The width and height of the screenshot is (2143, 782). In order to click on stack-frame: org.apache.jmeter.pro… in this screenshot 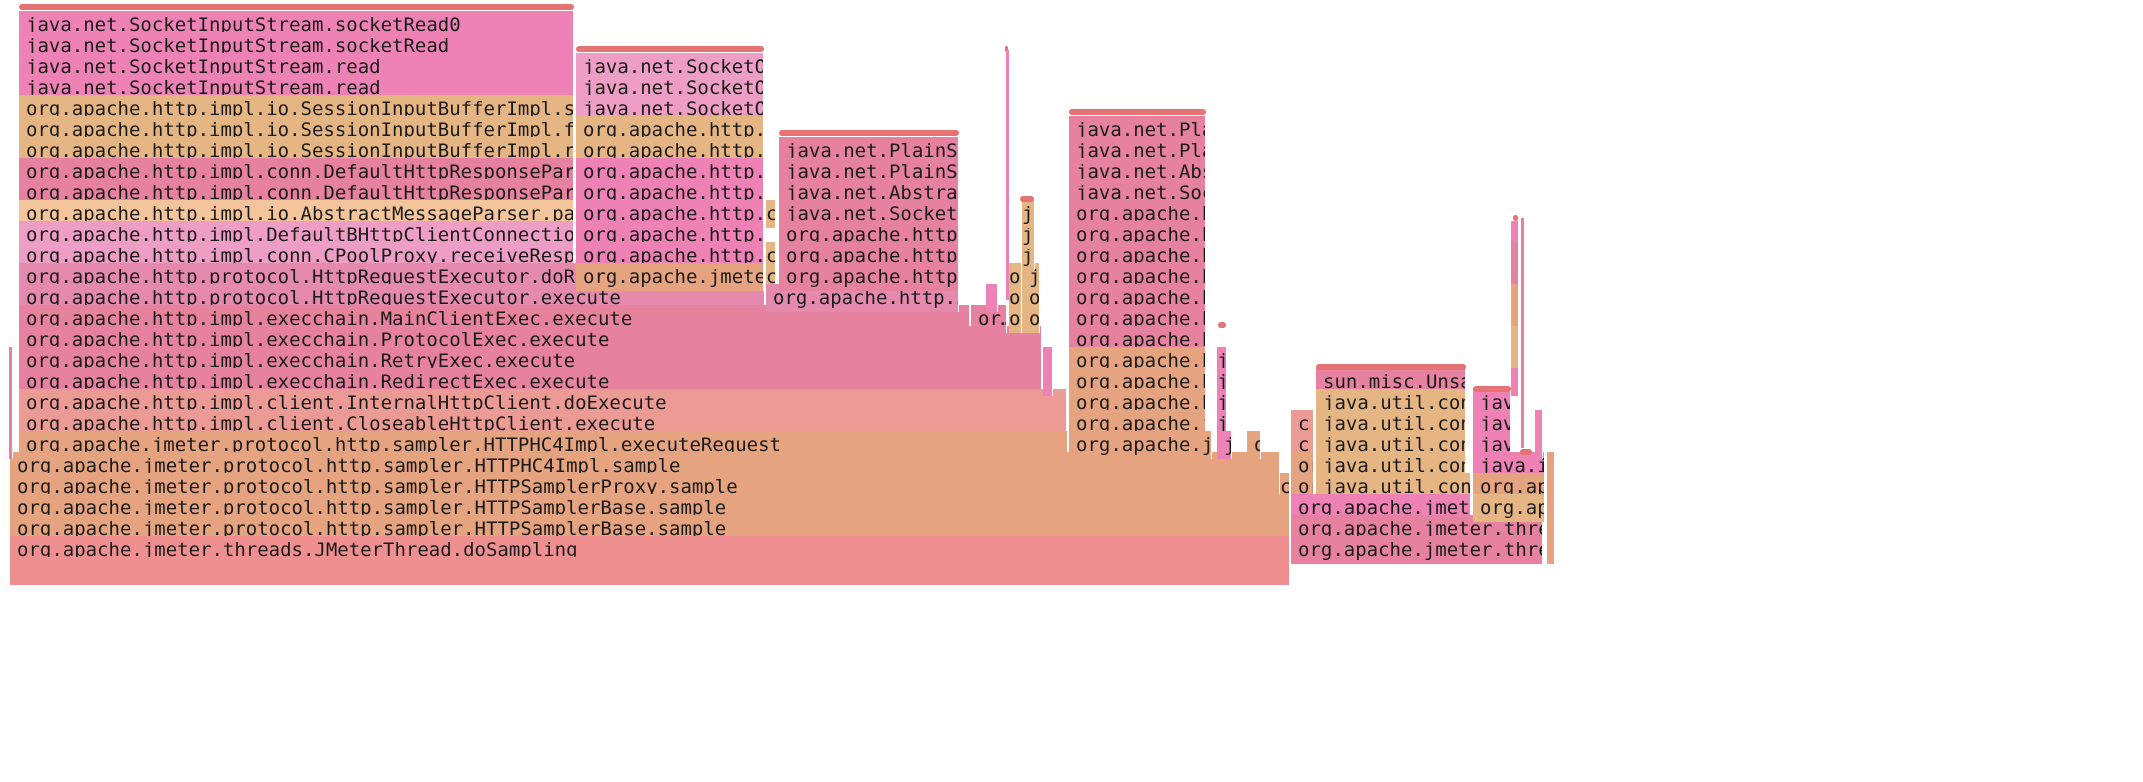, I will do `click(670, 277)`.